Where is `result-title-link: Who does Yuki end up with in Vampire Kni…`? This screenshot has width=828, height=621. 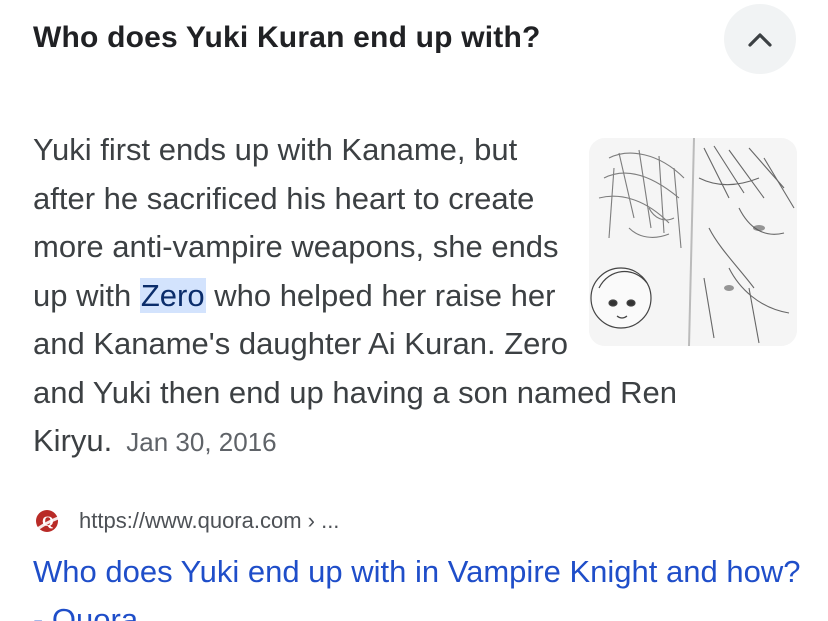 result-title-link: Who does Yuki end up with in Vampire Kni… is located at coordinates (423, 584).